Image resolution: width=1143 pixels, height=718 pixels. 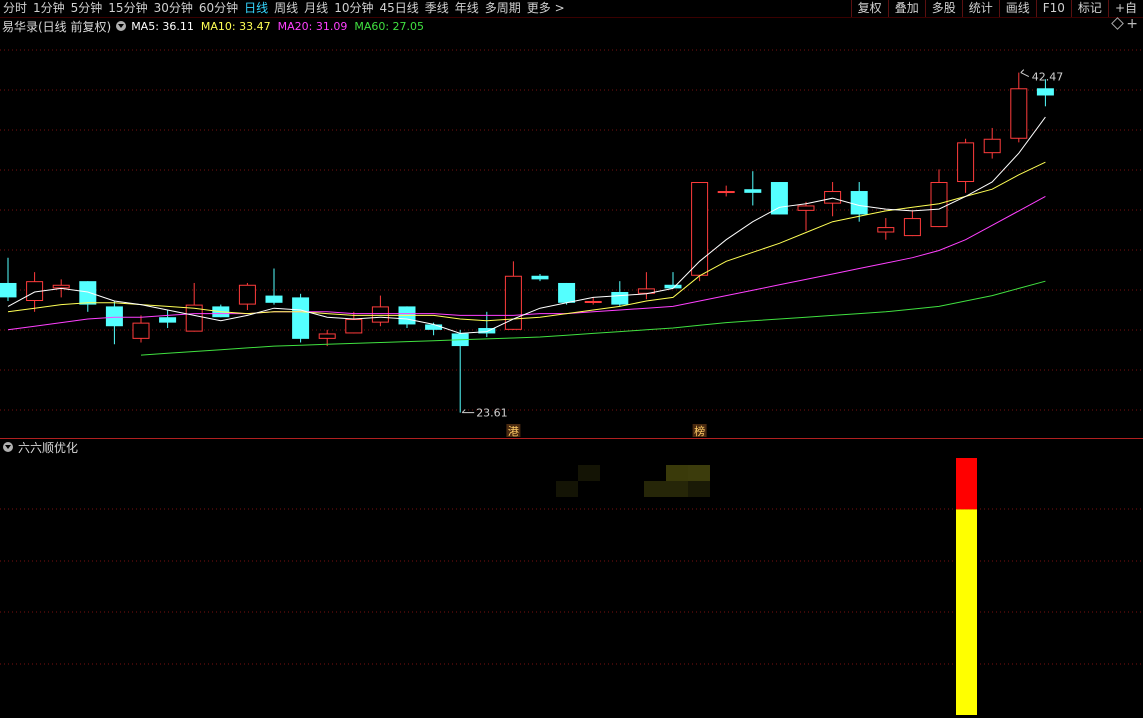 I want to click on indicator-title: 六六顺优化, so click(x=48, y=447).